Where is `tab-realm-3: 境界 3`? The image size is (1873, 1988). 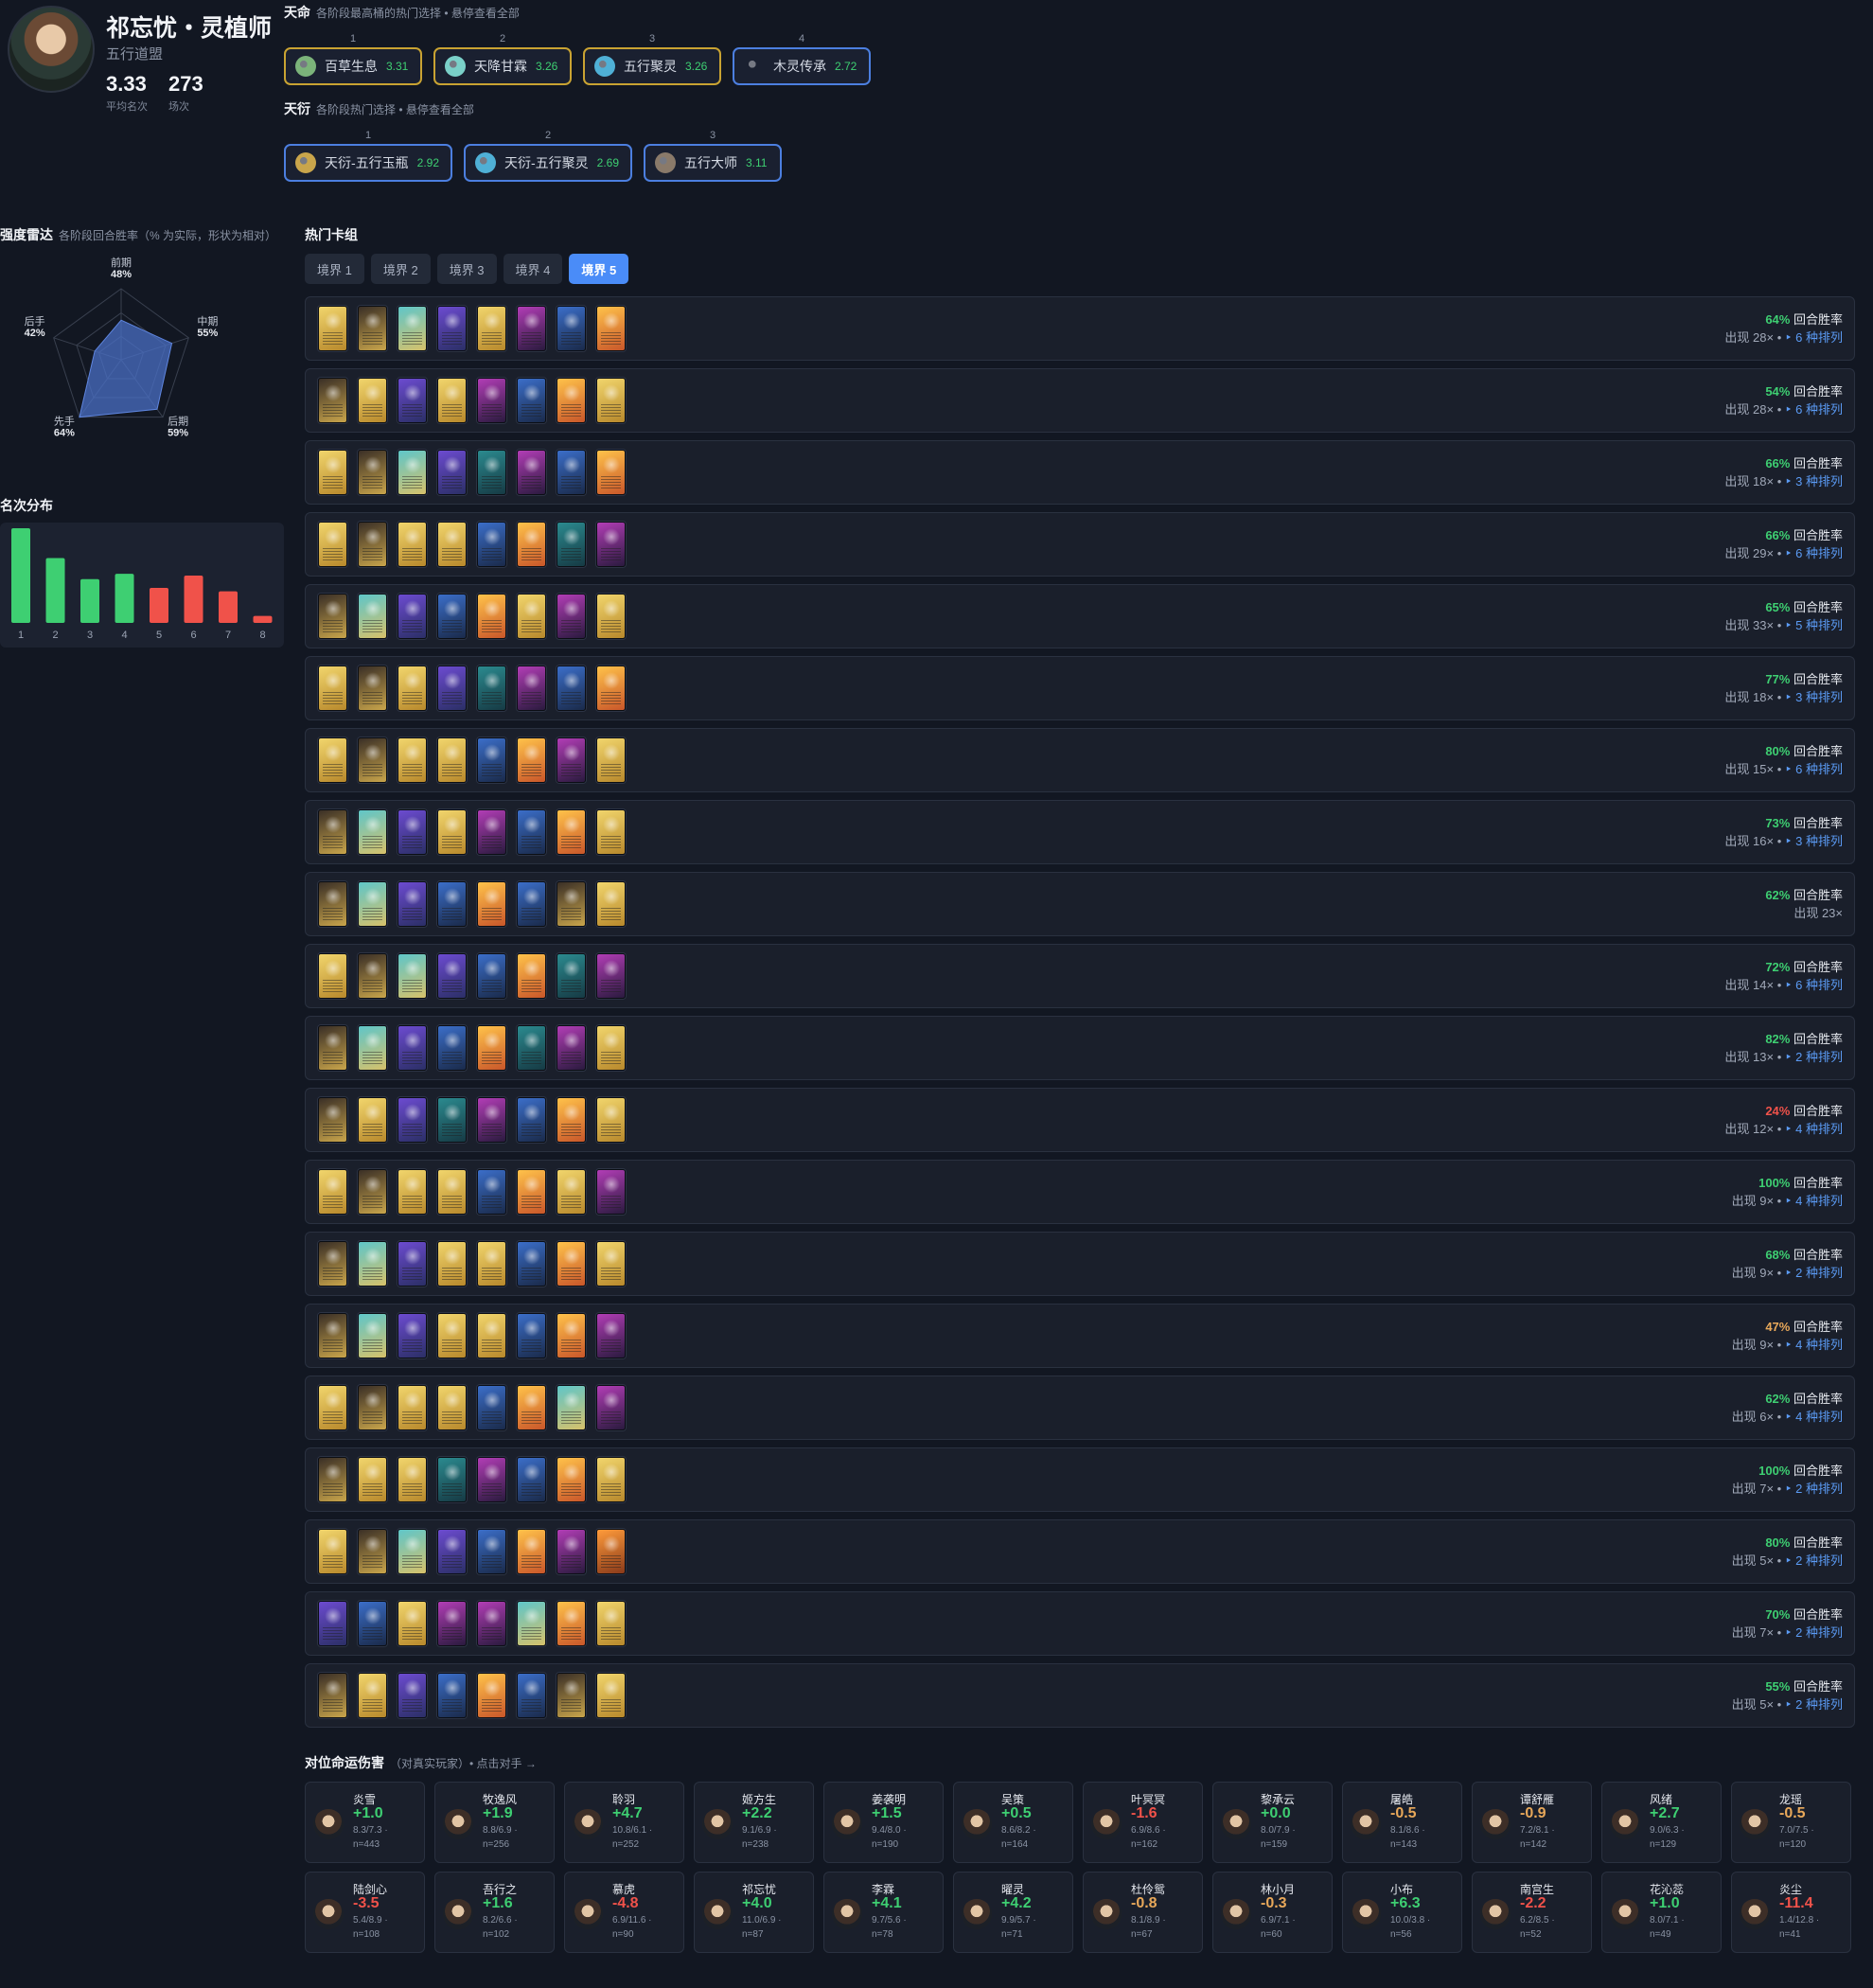
tab-realm-3: 境界 3 is located at coordinates (466, 269).